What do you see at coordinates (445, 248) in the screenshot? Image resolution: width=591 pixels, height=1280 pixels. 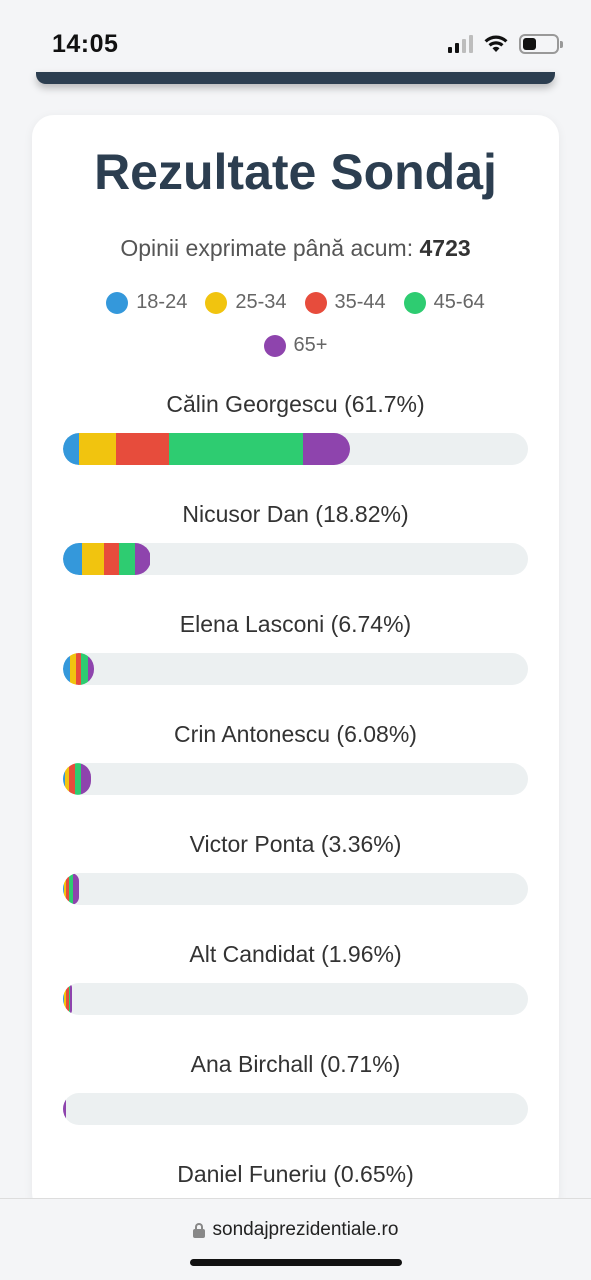 I see `votes-count: 4723` at bounding box center [445, 248].